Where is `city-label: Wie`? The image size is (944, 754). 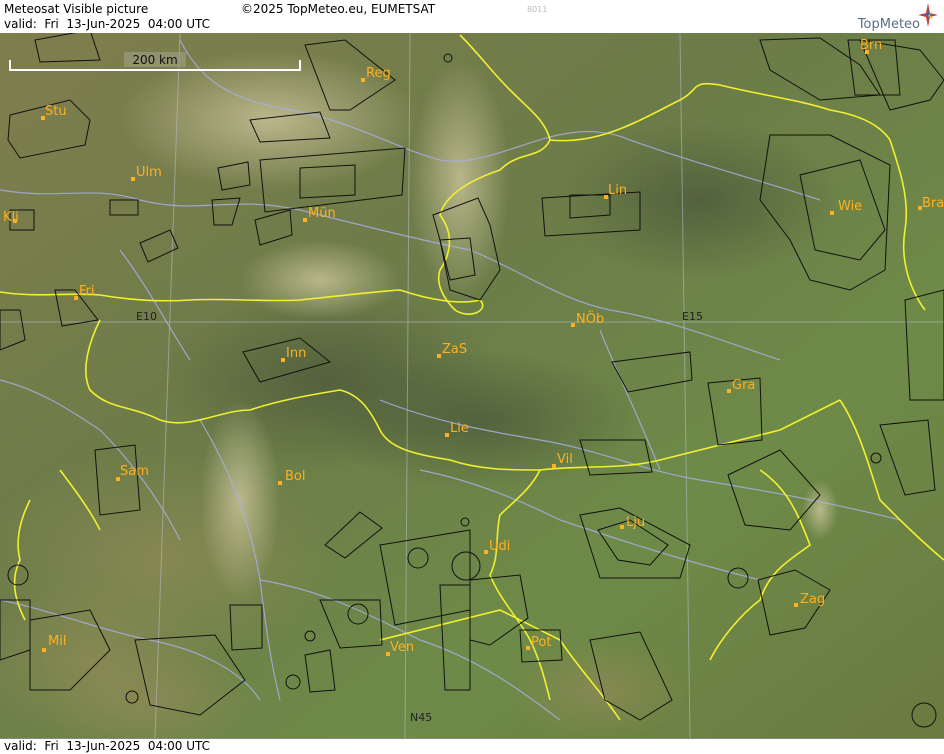
city-label: Wie is located at coordinates (850, 206).